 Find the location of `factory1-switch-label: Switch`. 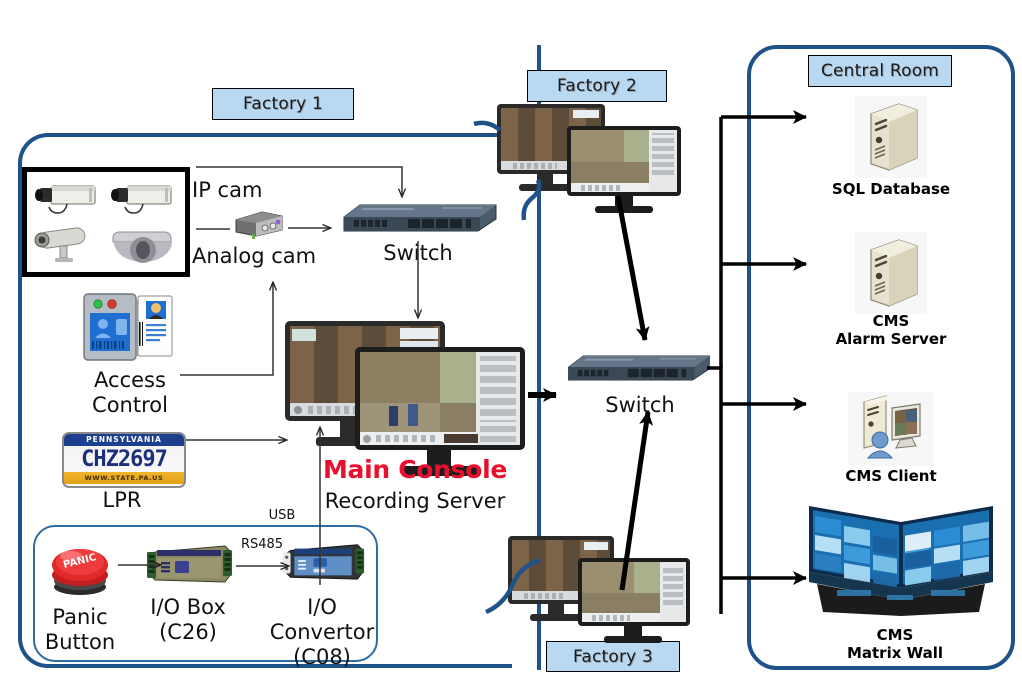

factory1-switch-label: Switch is located at coordinates (418, 253).